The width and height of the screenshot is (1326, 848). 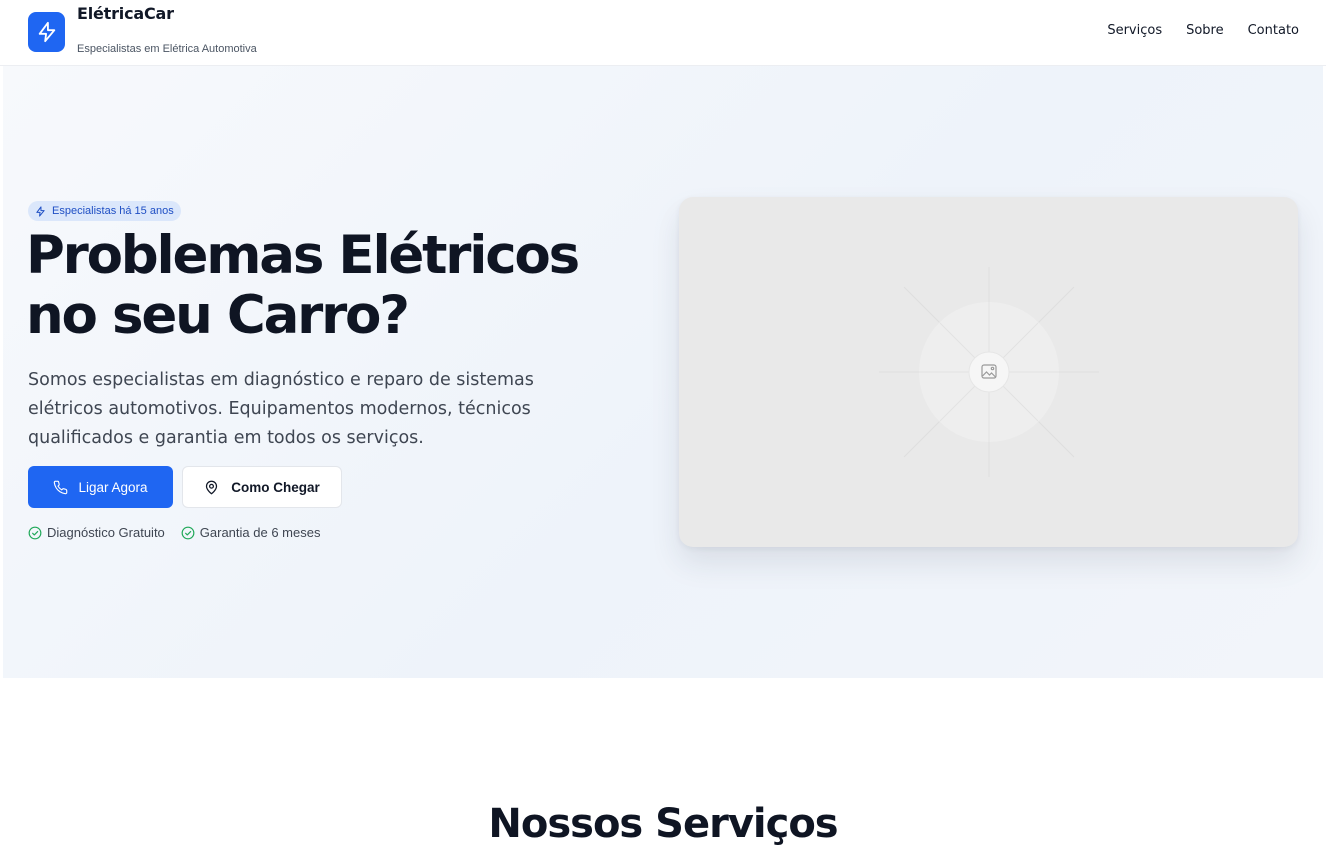 I want to click on call-now-label: Ligar Agora, so click(x=113, y=487).